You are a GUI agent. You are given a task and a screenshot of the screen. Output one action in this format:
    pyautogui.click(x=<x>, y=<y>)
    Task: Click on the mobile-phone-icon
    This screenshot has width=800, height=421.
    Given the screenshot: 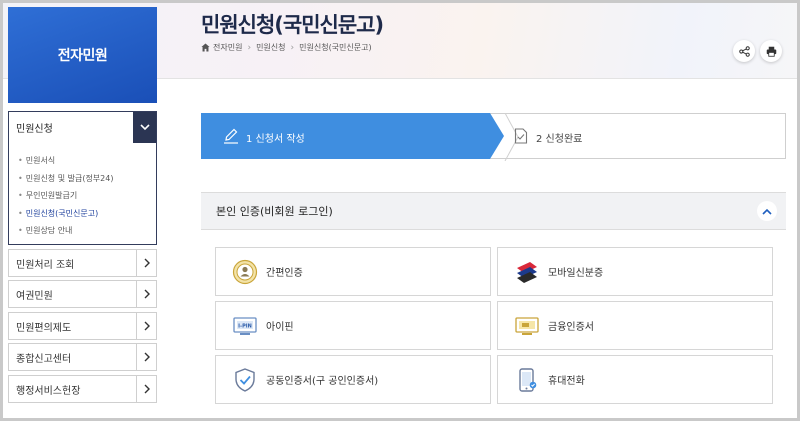 What is the action you would take?
    pyautogui.click(x=527, y=380)
    